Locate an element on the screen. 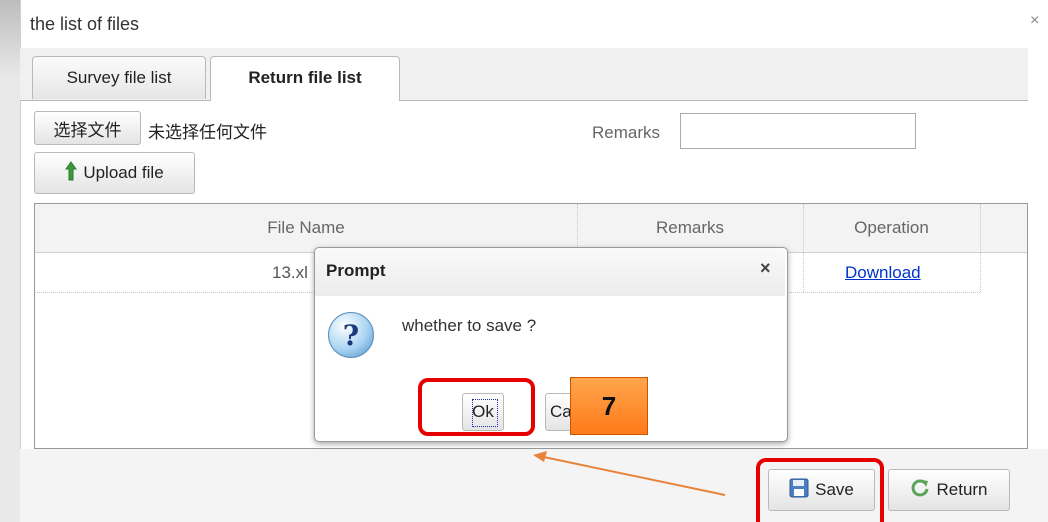  dialog-close-icon: × is located at coordinates (765, 268).